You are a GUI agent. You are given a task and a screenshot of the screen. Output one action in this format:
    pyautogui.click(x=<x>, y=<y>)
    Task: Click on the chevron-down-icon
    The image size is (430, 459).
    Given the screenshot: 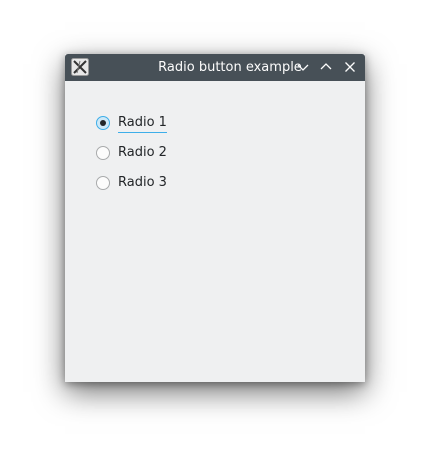 What is the action you would take?
    pyautogui.click(x=303, y=67)
    